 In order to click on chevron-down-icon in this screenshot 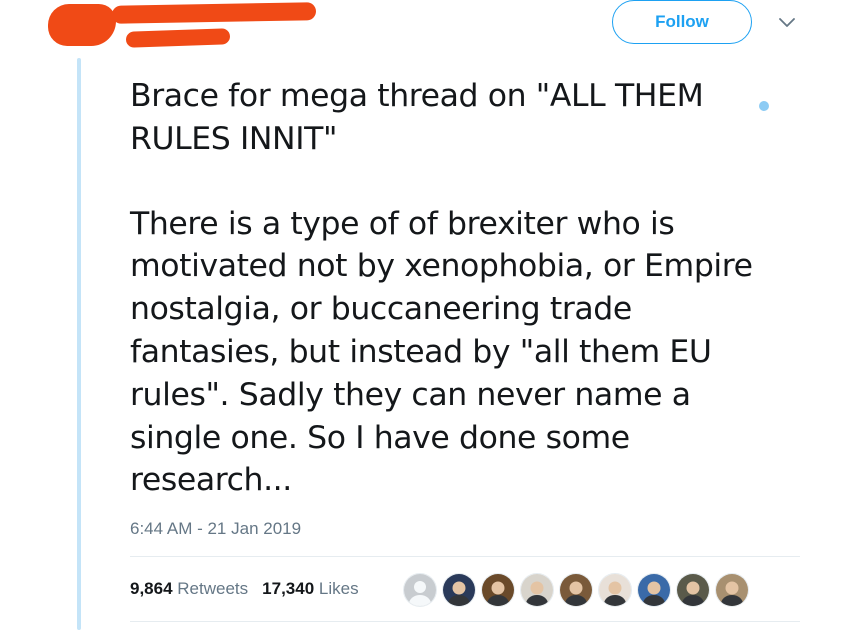, I will do `click(787, 23)`.